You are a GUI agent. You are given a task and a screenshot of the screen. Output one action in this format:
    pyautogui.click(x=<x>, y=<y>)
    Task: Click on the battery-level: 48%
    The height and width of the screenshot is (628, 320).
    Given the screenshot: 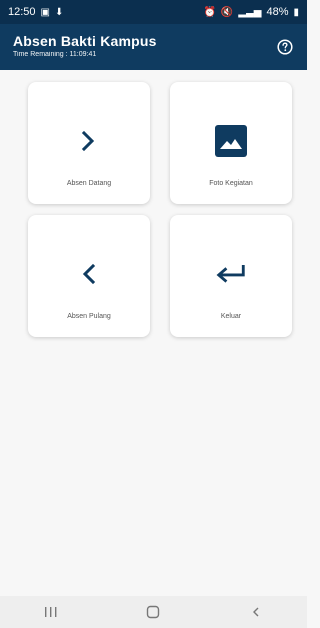 What is the action you would take?
    pyautogui.click(x=277, y=12)
    